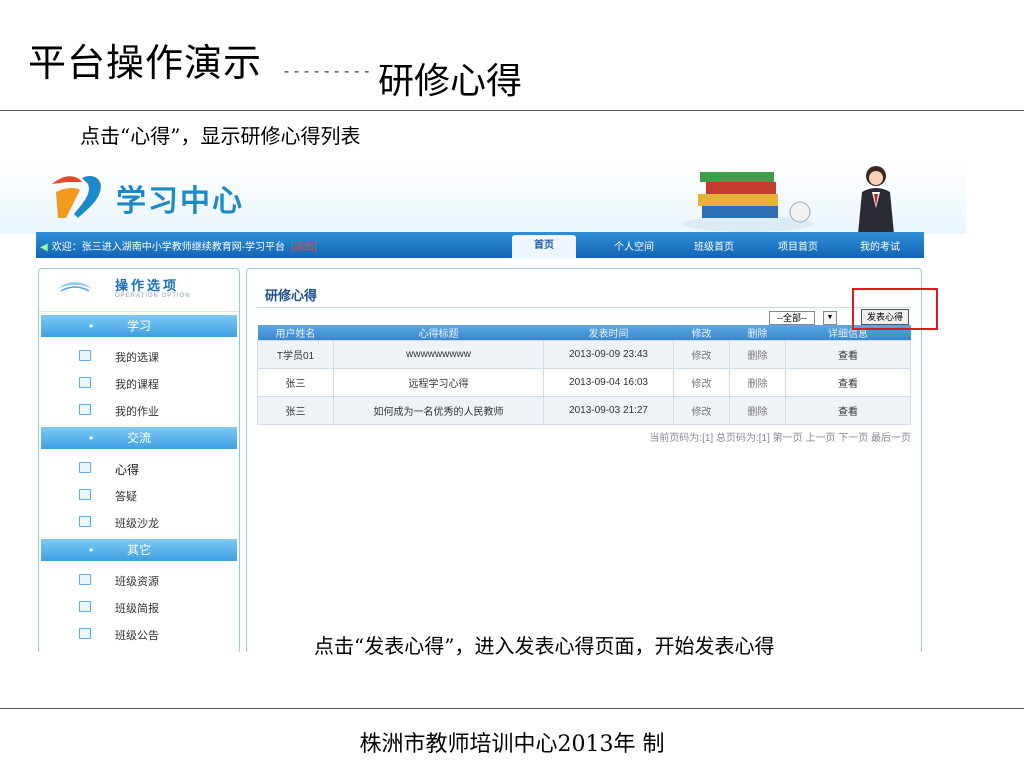 The height and width of the screenshot is (768, 1024). What do you see at coordinates (512, 744) in the screenshot?
I see `slide-footer: 株洲市教师培训中心2013年 制` at bounding box center [512, 744].